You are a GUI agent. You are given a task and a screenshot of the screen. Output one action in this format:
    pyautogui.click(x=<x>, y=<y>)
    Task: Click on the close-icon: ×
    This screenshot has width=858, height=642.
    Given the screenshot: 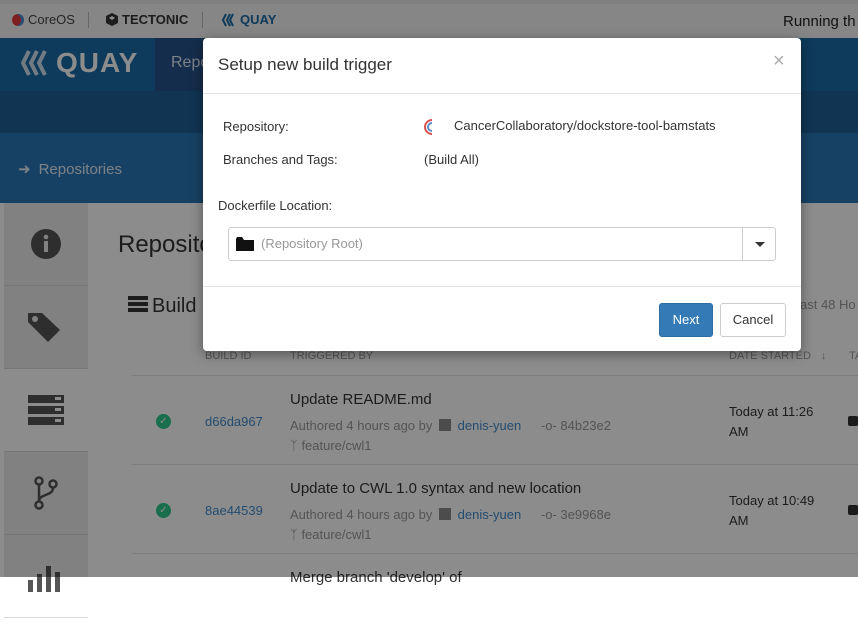 What is the action you would take?
    pyautogui.click(x=779, y=61)
    